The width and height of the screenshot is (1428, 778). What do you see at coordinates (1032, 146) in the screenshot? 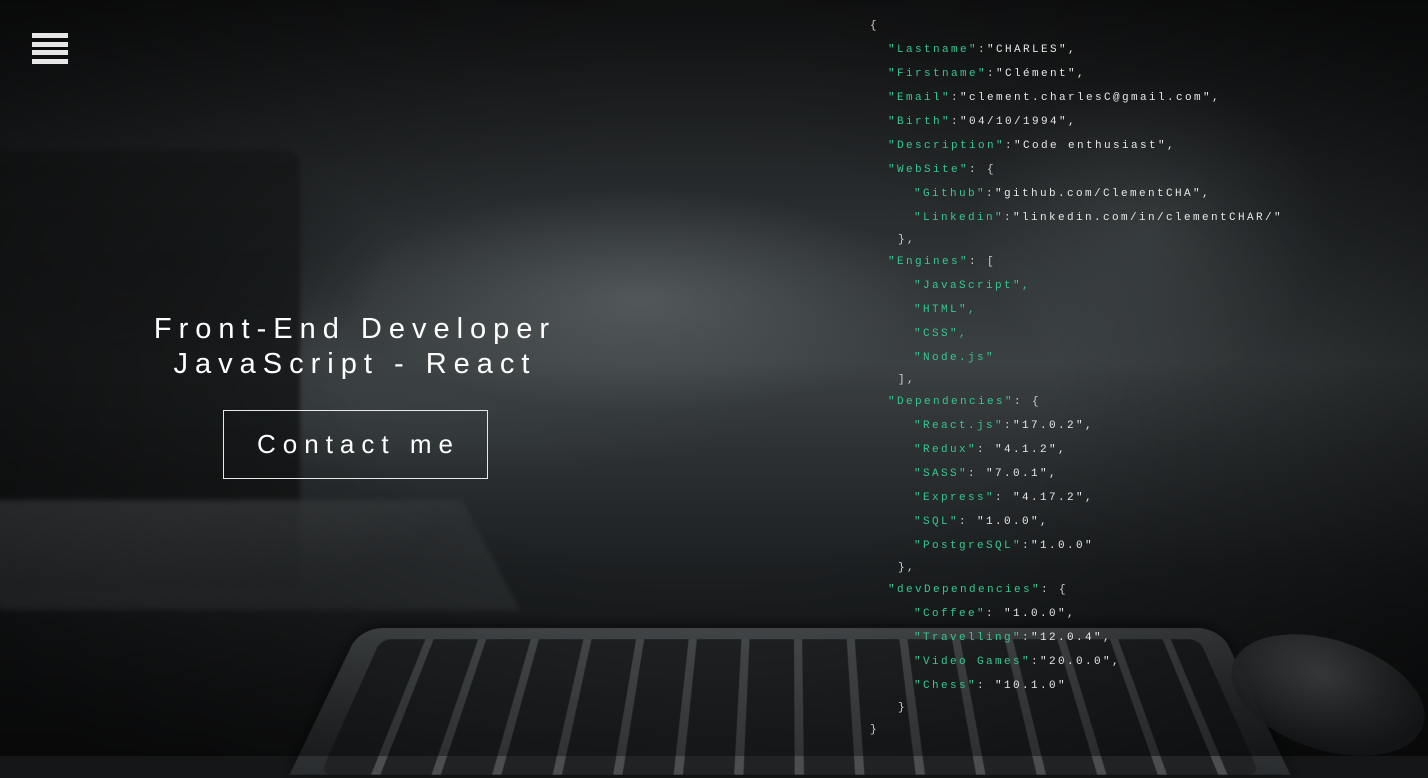
I see `code-line-description: "Description":"Code enthusiast",` at bounding box center [1032, 146].